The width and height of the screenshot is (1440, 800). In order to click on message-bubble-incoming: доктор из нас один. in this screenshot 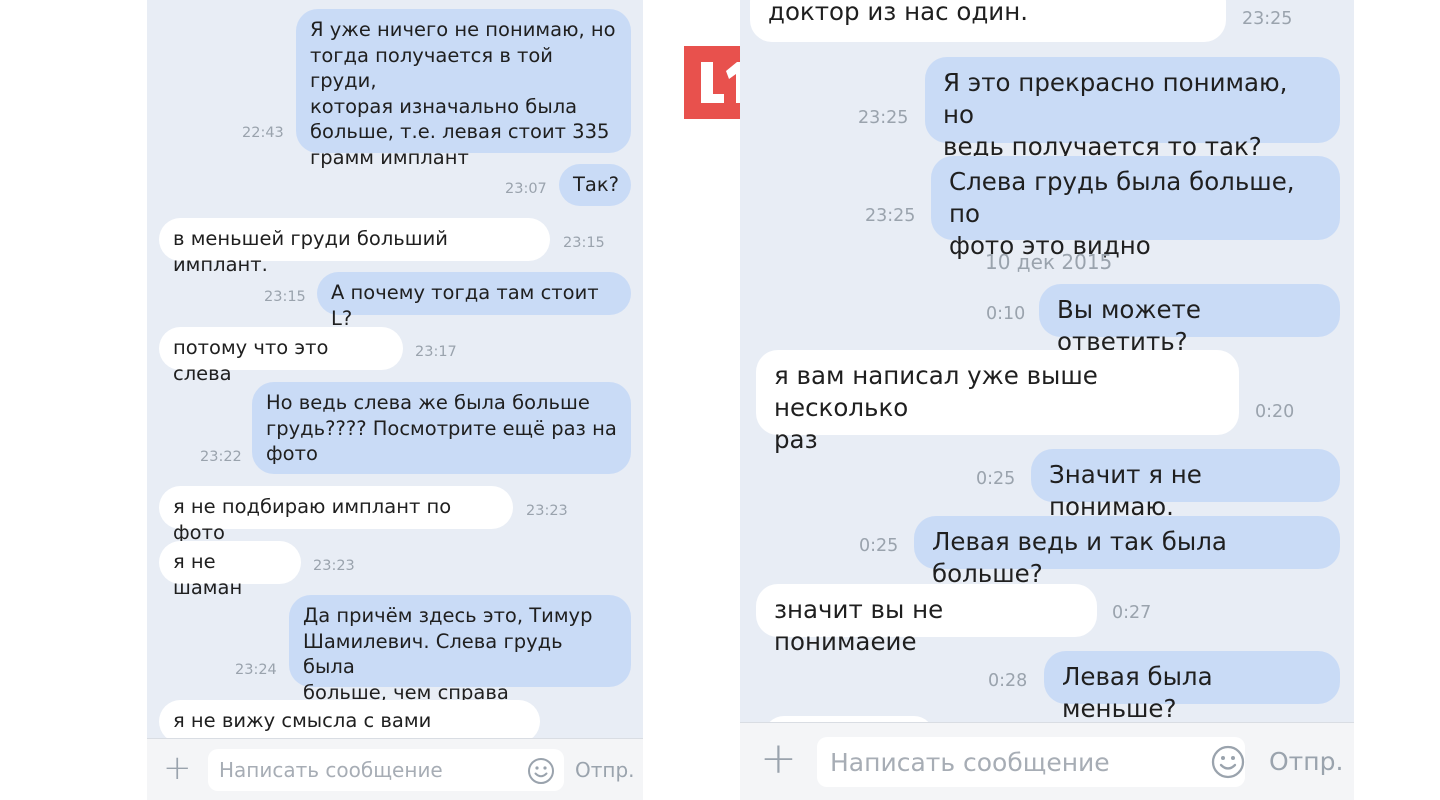, I will do `click(988, 21)`.